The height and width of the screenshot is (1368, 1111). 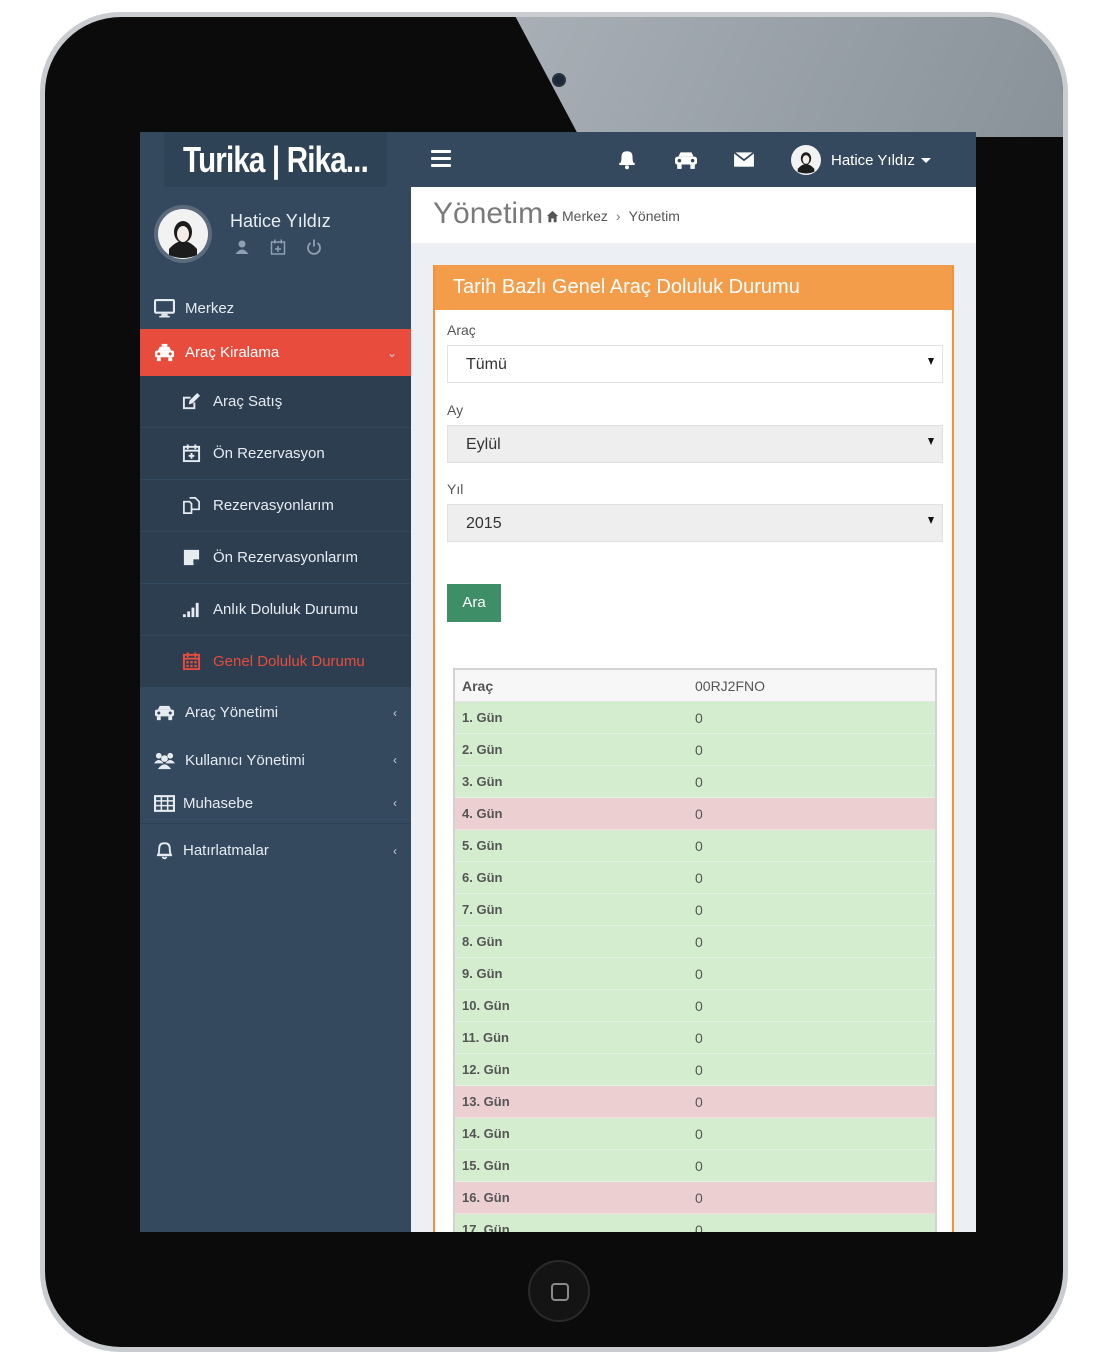 I want to click on sidebar-item-on-rezervasyonlarim: Ön Rezervasyonlarım, so click(x=275, y=558).